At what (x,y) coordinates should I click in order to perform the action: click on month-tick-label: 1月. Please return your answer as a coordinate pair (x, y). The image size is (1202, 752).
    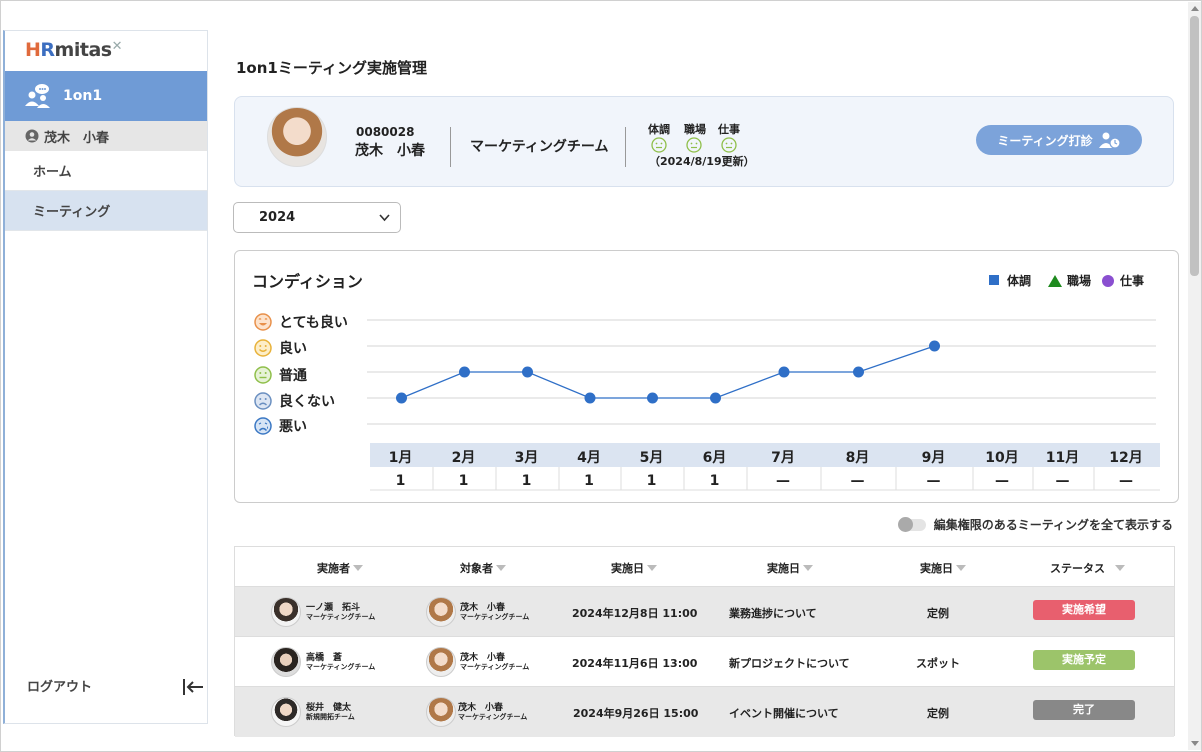
    Looking at the image, I should click on (401, 458).